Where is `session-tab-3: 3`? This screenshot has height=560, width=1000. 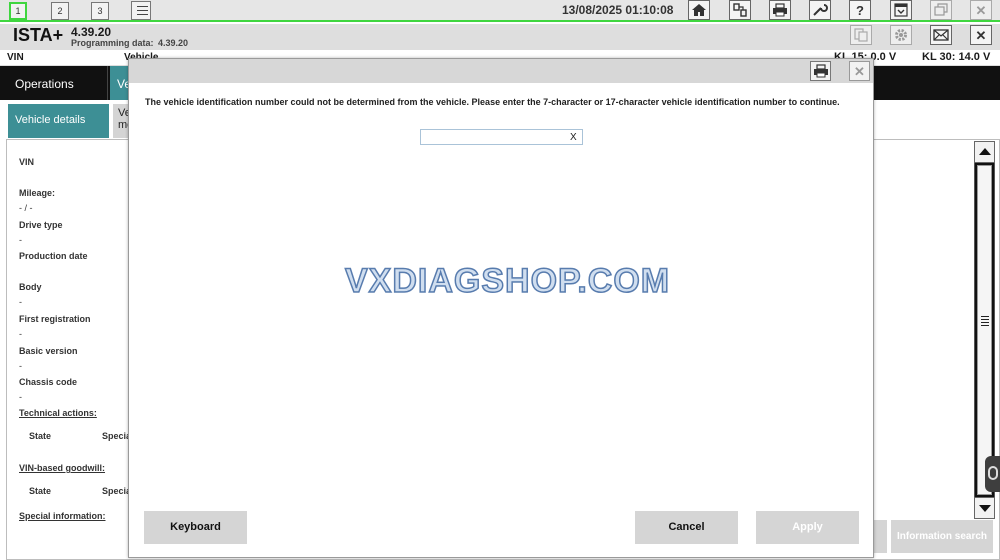
session-tab-3: 3 is located at coordinates (100, 11).